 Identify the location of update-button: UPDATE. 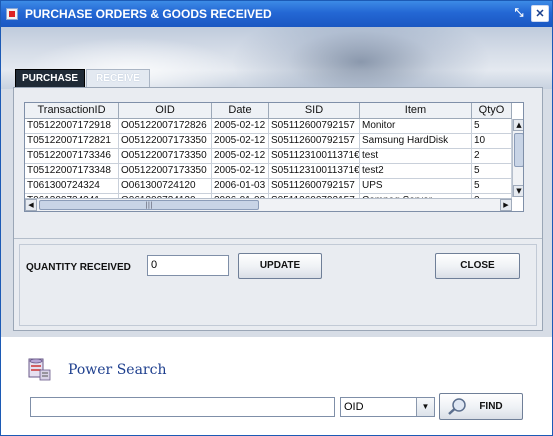
(280, 266).